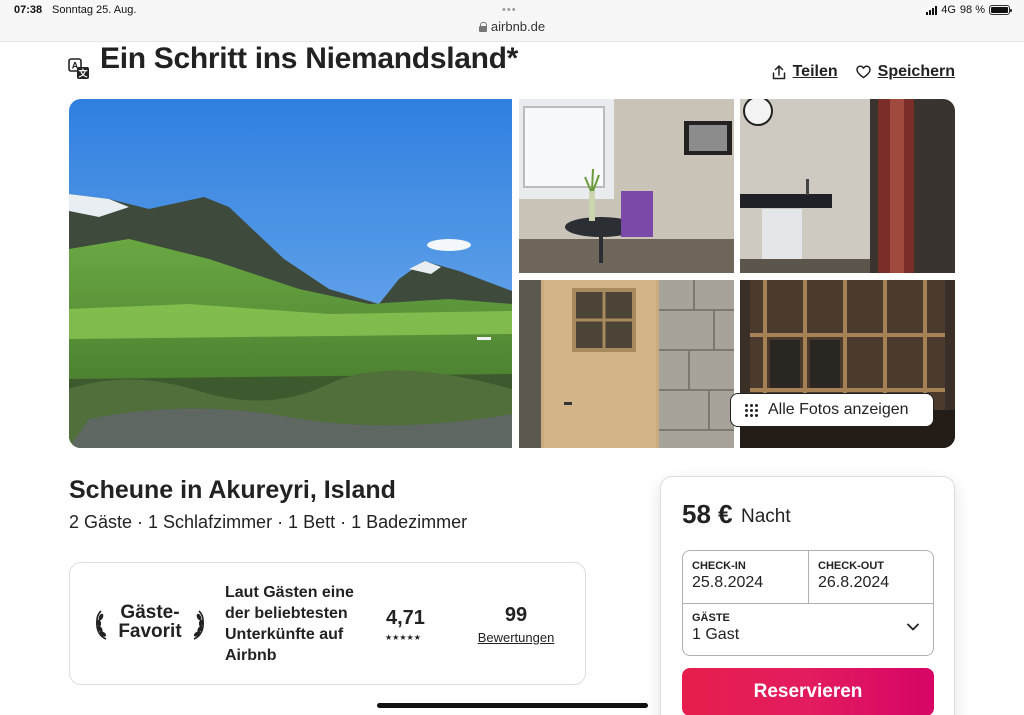  What do you see at coordinates (948, 10) in the screenshot?
I see `network-label: 4G` at bounding box center [948, 10].